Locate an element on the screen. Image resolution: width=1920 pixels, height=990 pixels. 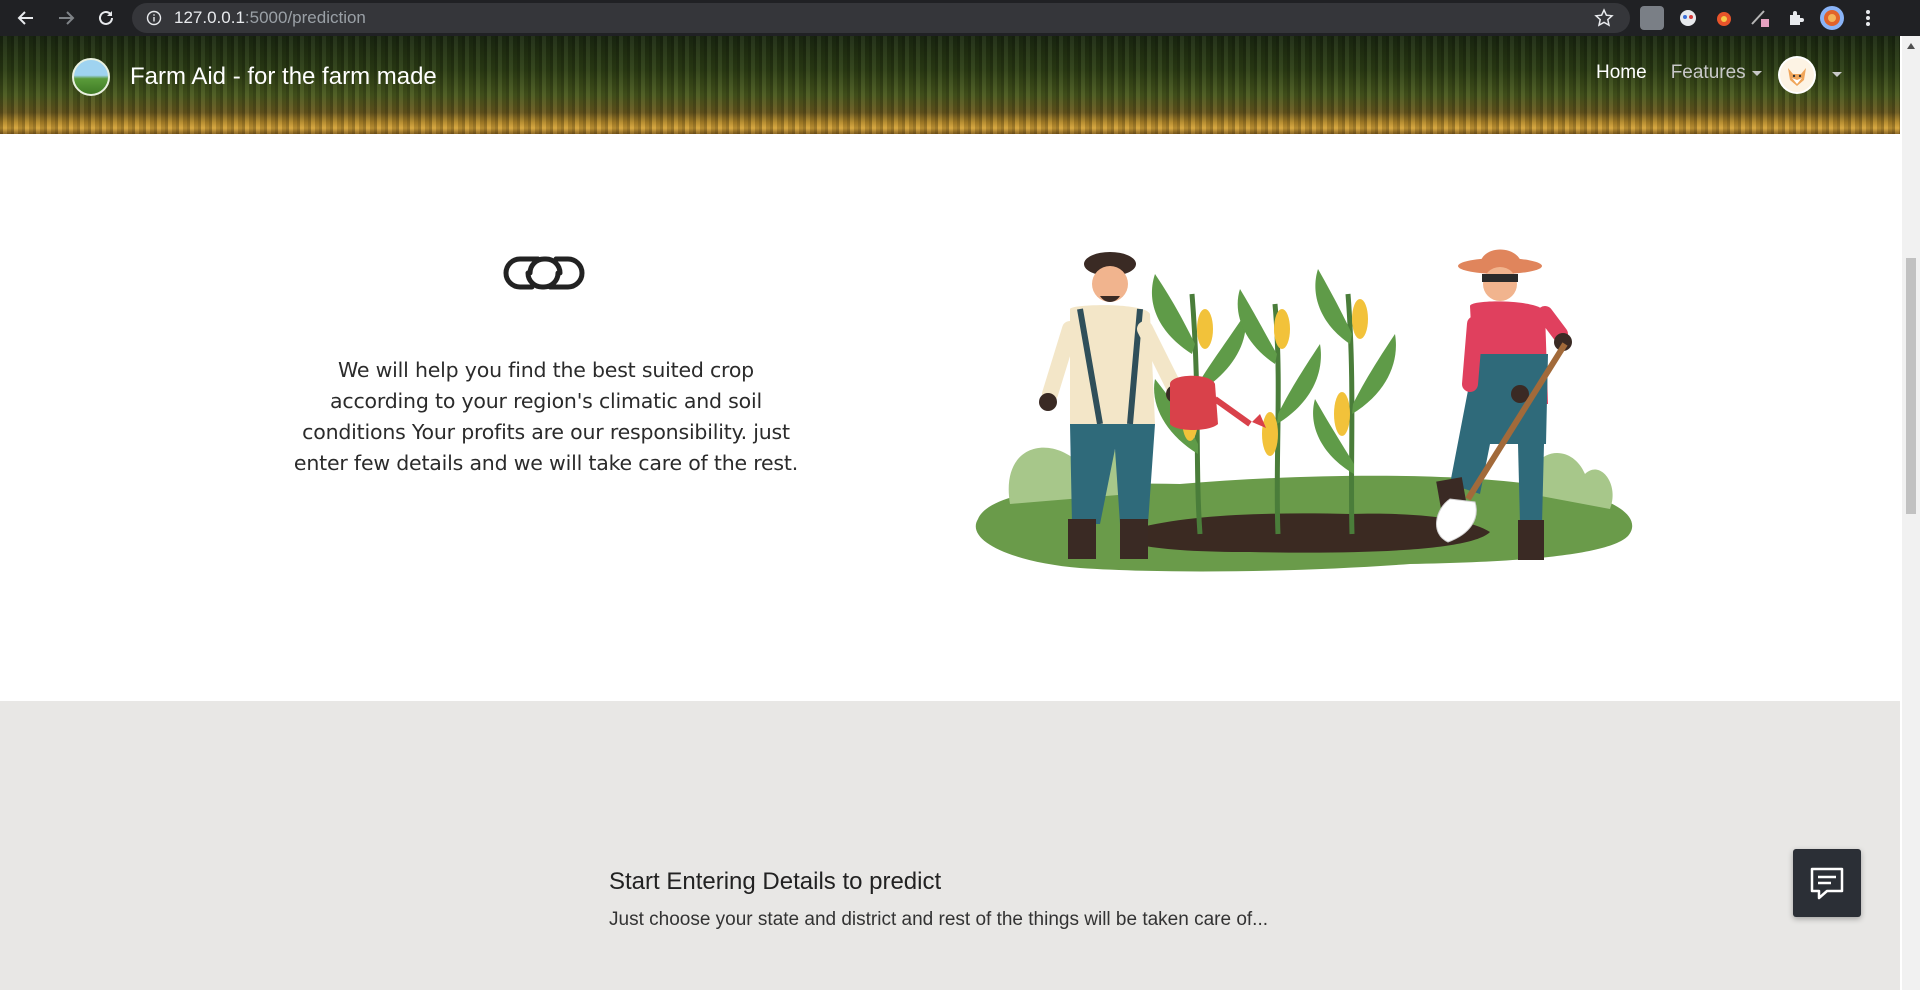
farmers-illustration is located at coordinates (1304, 410).